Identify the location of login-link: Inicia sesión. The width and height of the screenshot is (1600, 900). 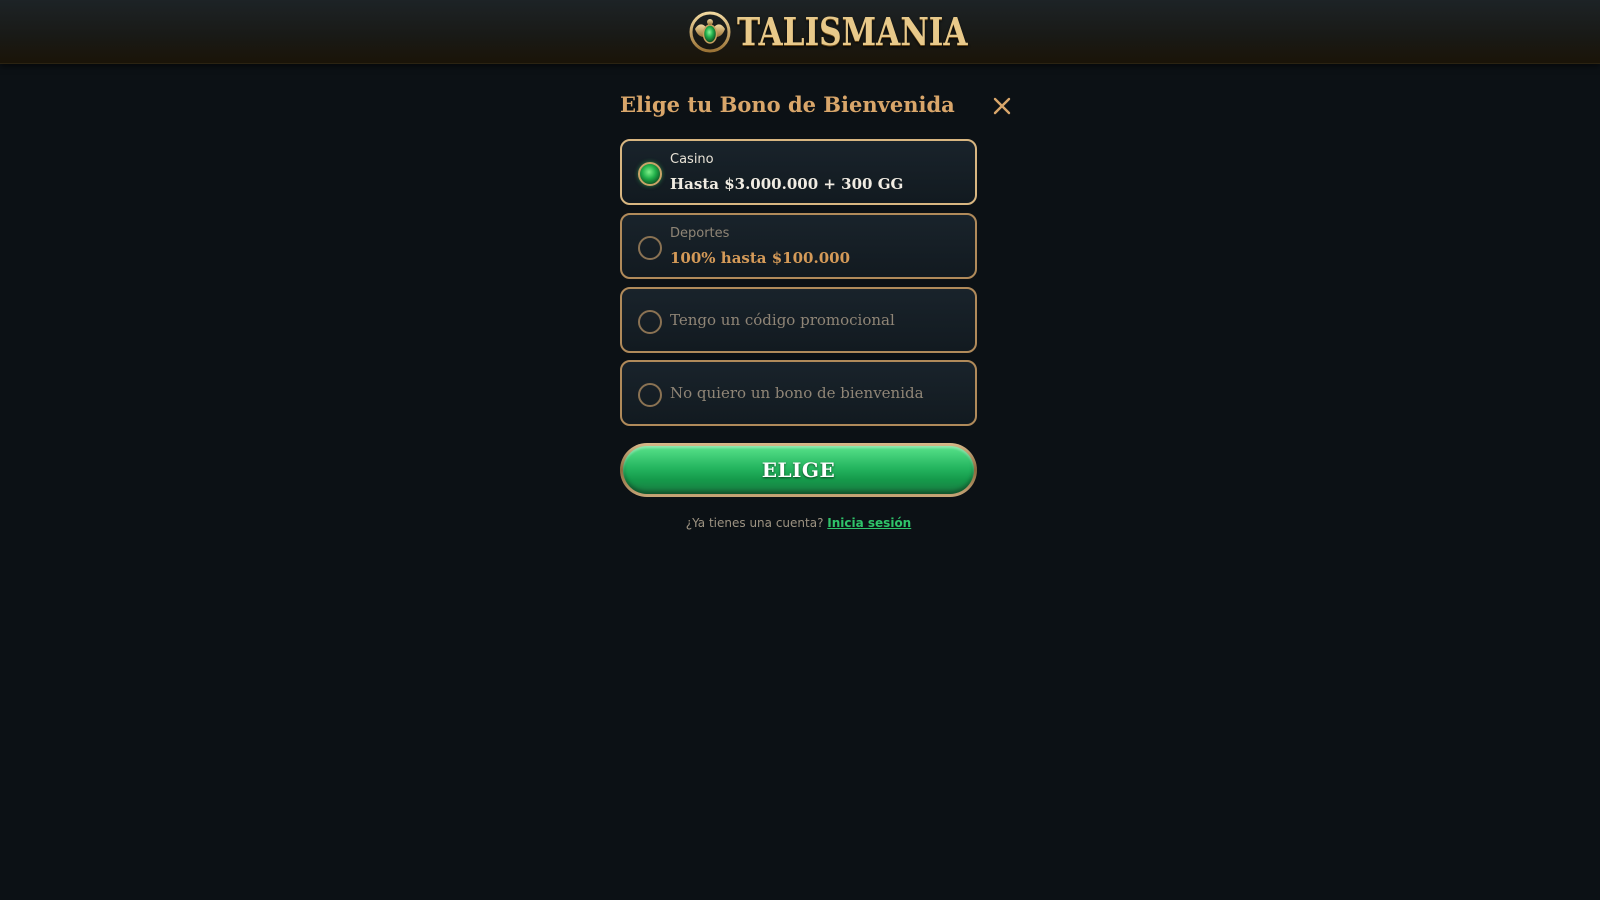
(869, 523).